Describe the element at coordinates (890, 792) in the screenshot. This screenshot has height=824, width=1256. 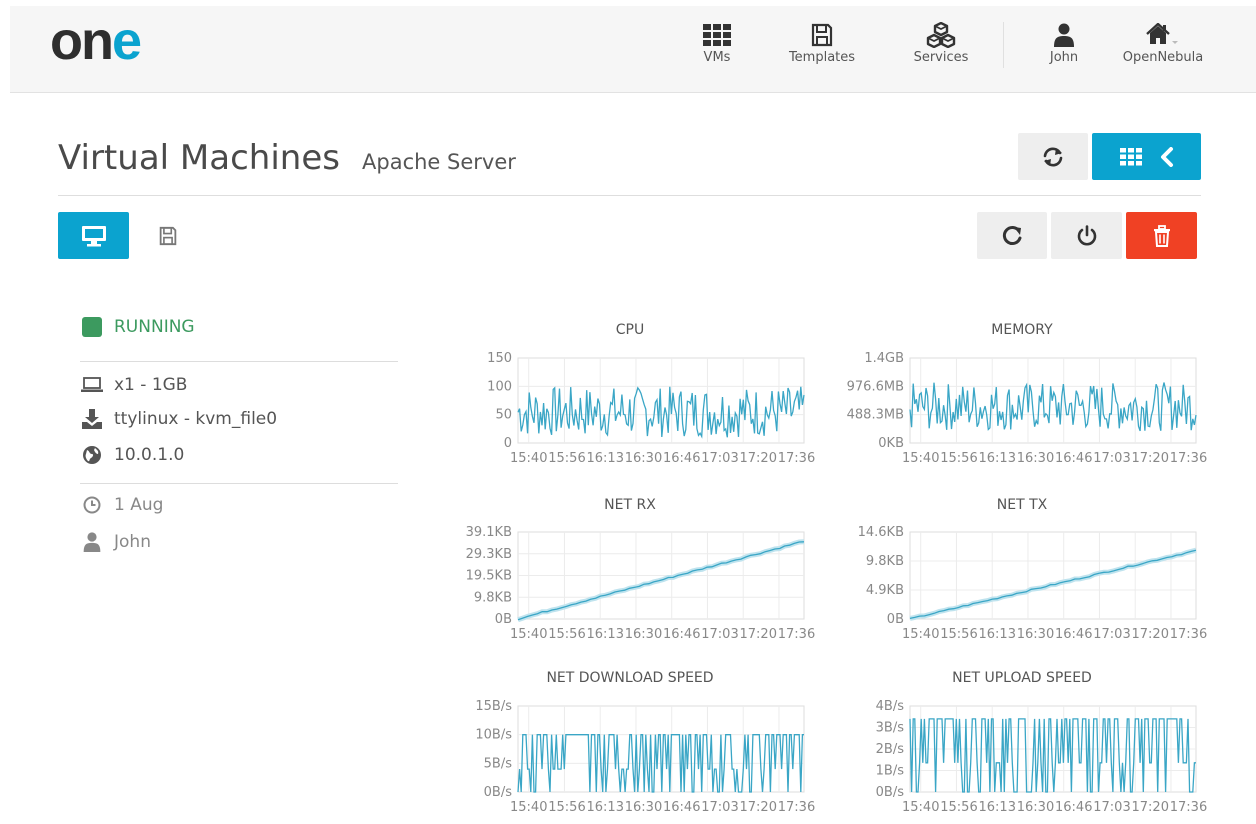
I see `y-tick-label: 0B/s` at that location.